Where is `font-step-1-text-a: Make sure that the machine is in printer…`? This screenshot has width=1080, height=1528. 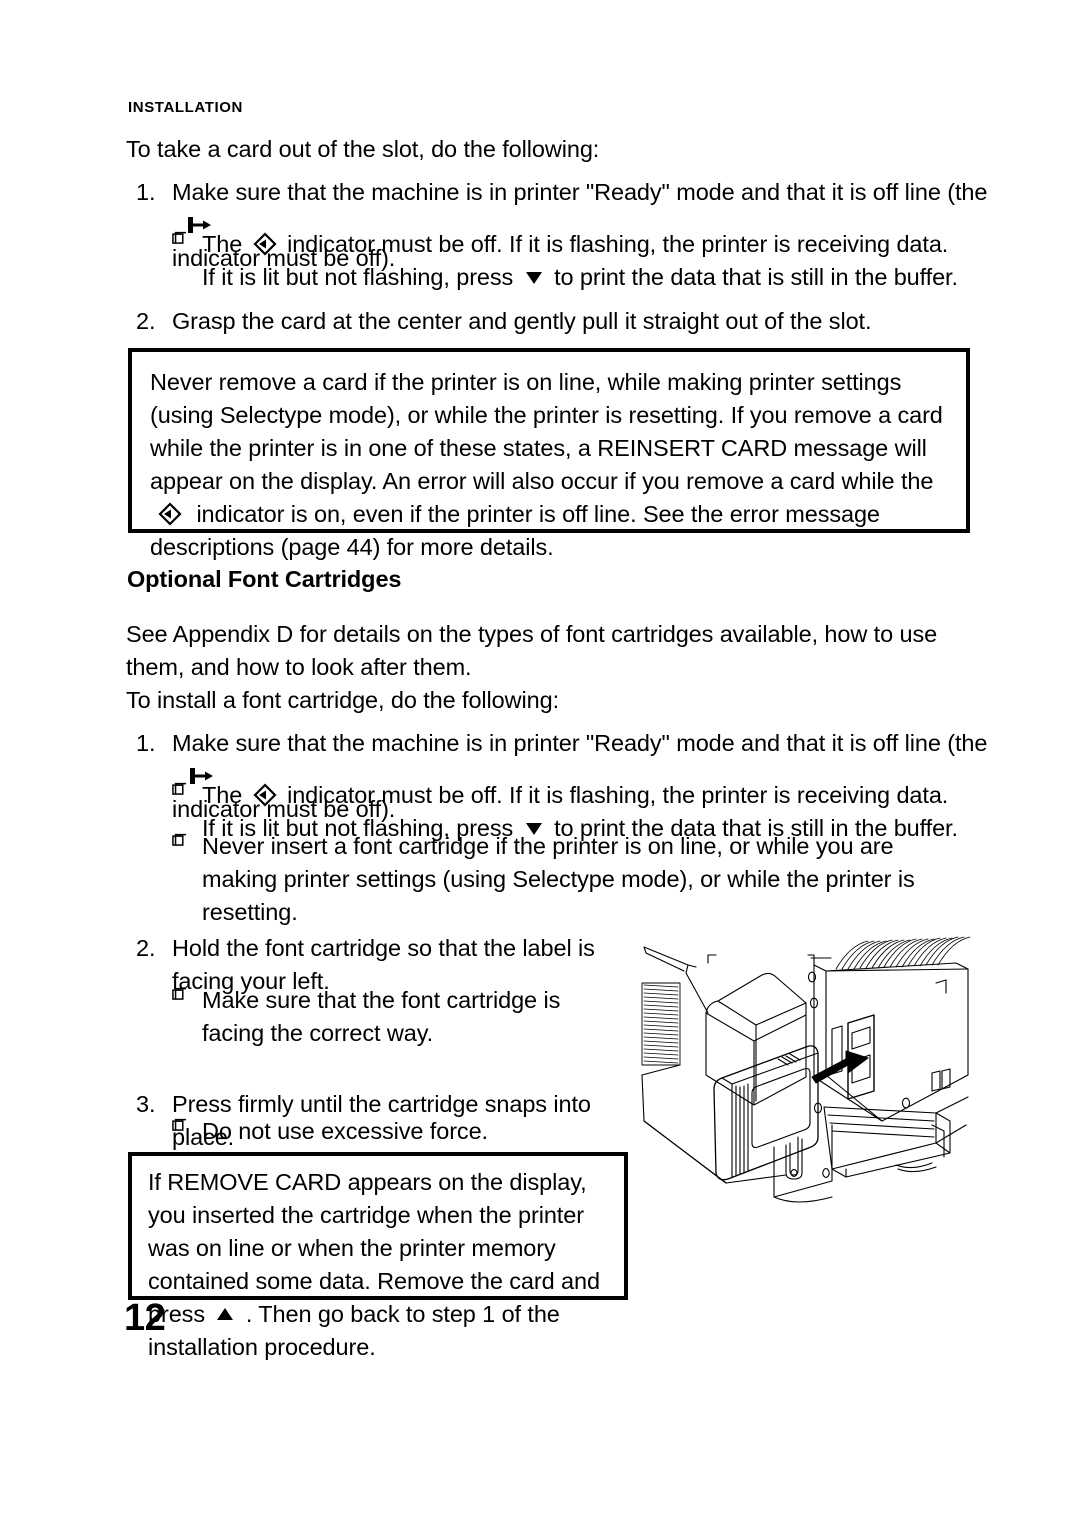
font-step-1-text-a: Make sure that the machine is in printer… is located at coordinates (580, 743).